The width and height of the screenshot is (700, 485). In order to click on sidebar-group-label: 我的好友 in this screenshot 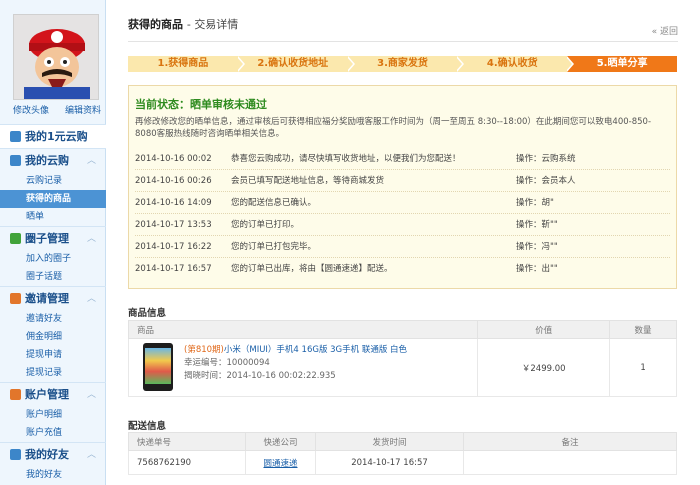, I will do `click(47, 454)`.